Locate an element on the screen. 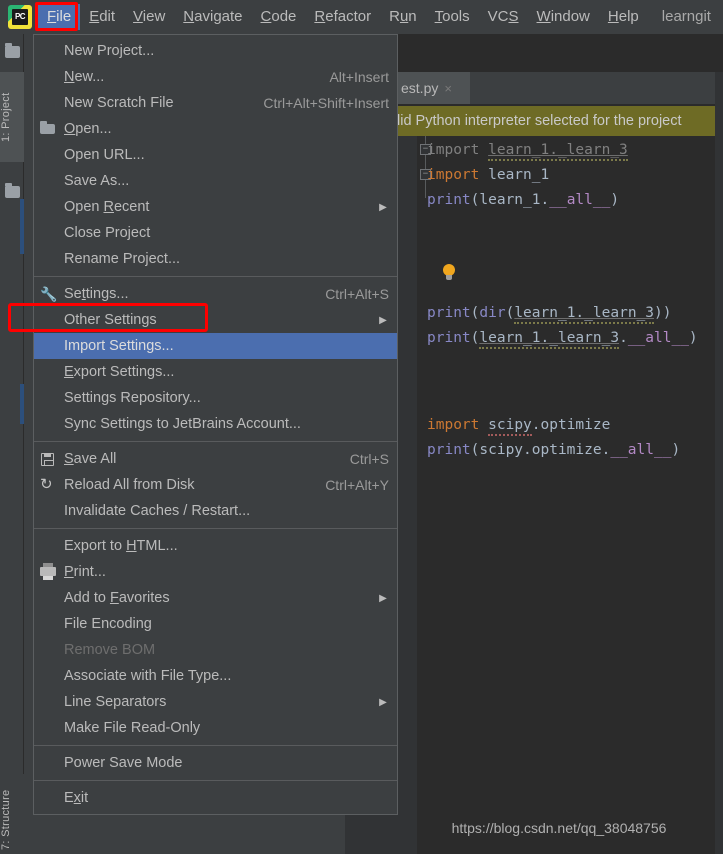  menu-item-label: Save All is located at coordinates (90, 459).